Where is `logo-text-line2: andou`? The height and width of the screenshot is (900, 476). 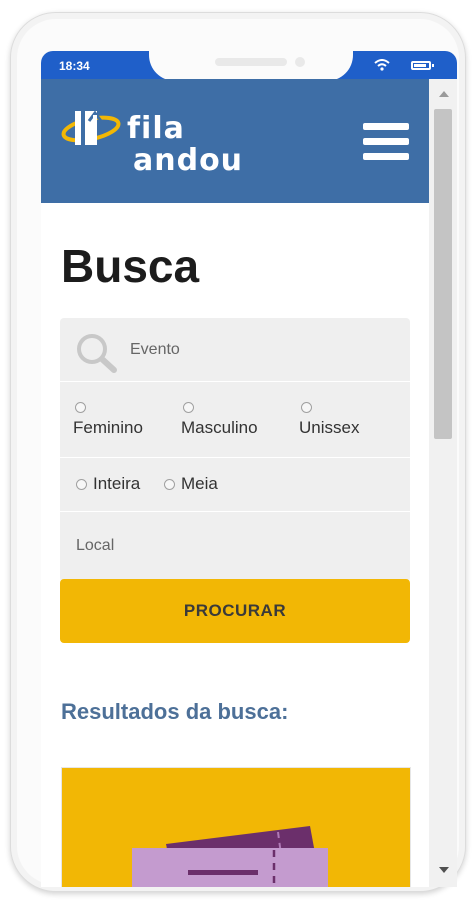
logo-text-line2: andou is located at coordinates (188, 160).